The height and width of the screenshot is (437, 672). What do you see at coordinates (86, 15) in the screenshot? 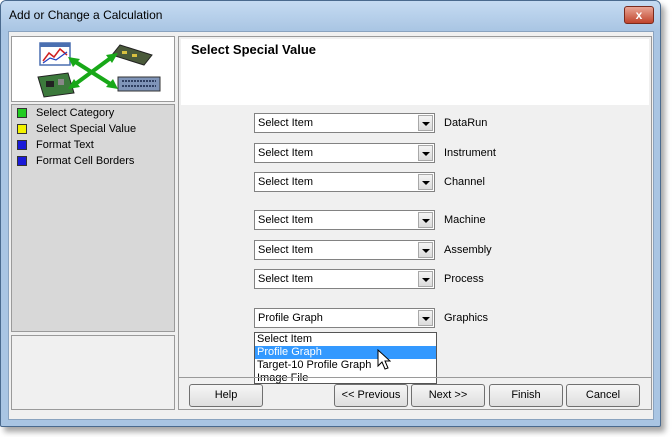
I see `window-title: Add or Change a Calculation` at bounding box center [86, 15].